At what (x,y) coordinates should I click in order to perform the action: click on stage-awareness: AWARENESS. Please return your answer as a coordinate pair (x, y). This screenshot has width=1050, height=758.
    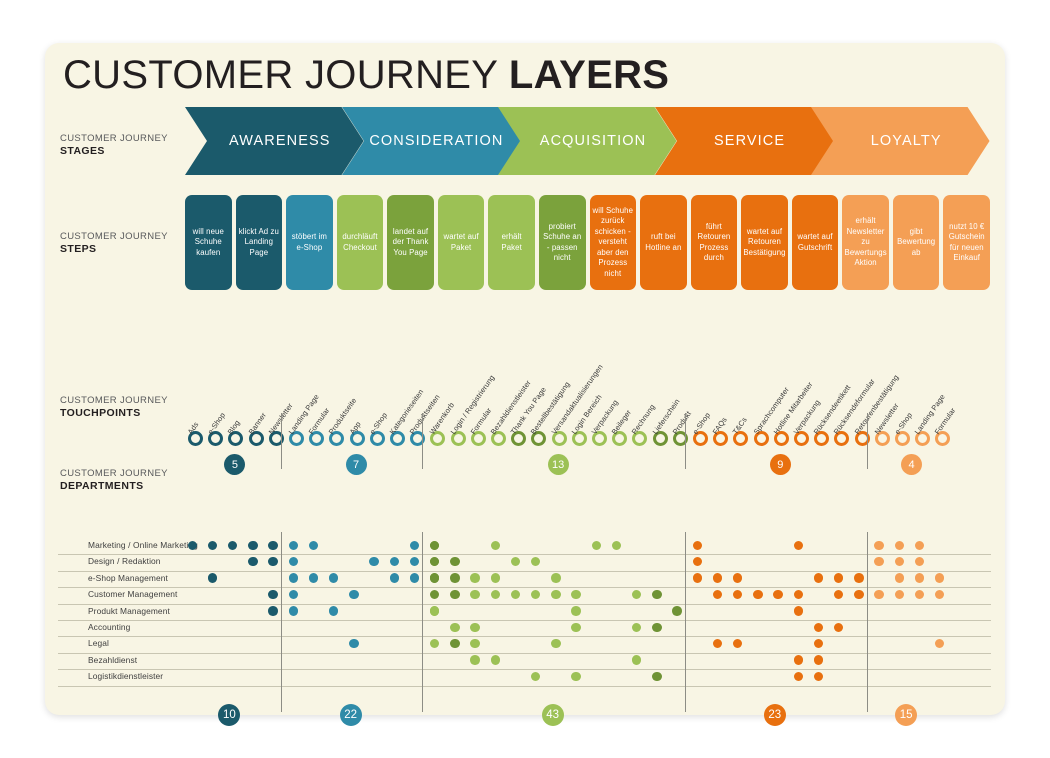
    Looking at the image, I should click on (274, 141).